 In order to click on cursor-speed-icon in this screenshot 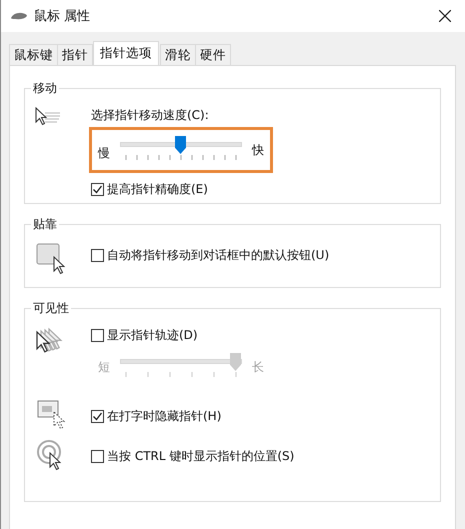, I will do `click(48, 117)`.